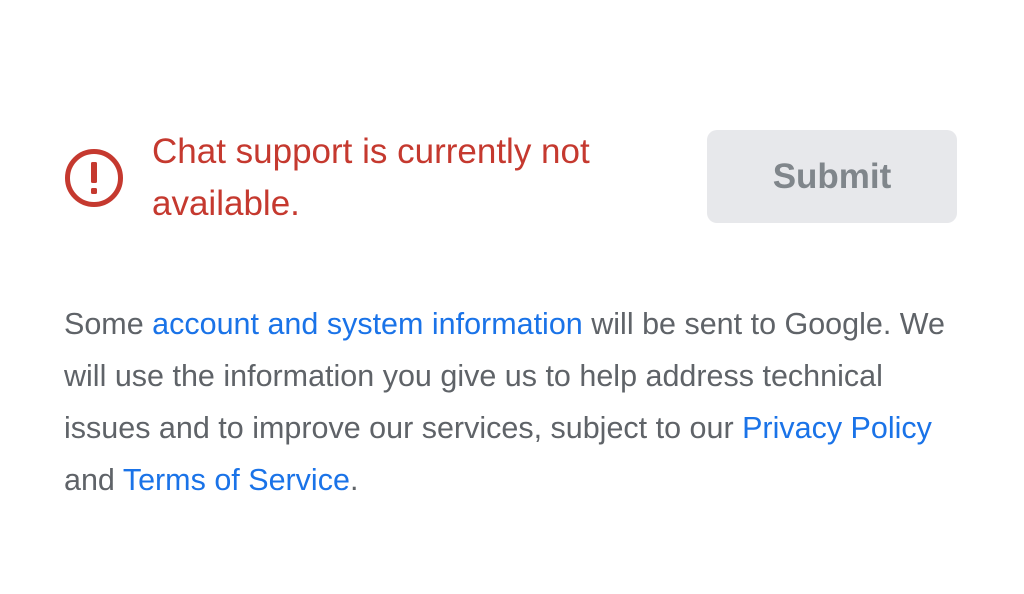 This screenshot has width=1024, height=594. I want to click on disclaimer-prefix: Some, so click(108, 324).